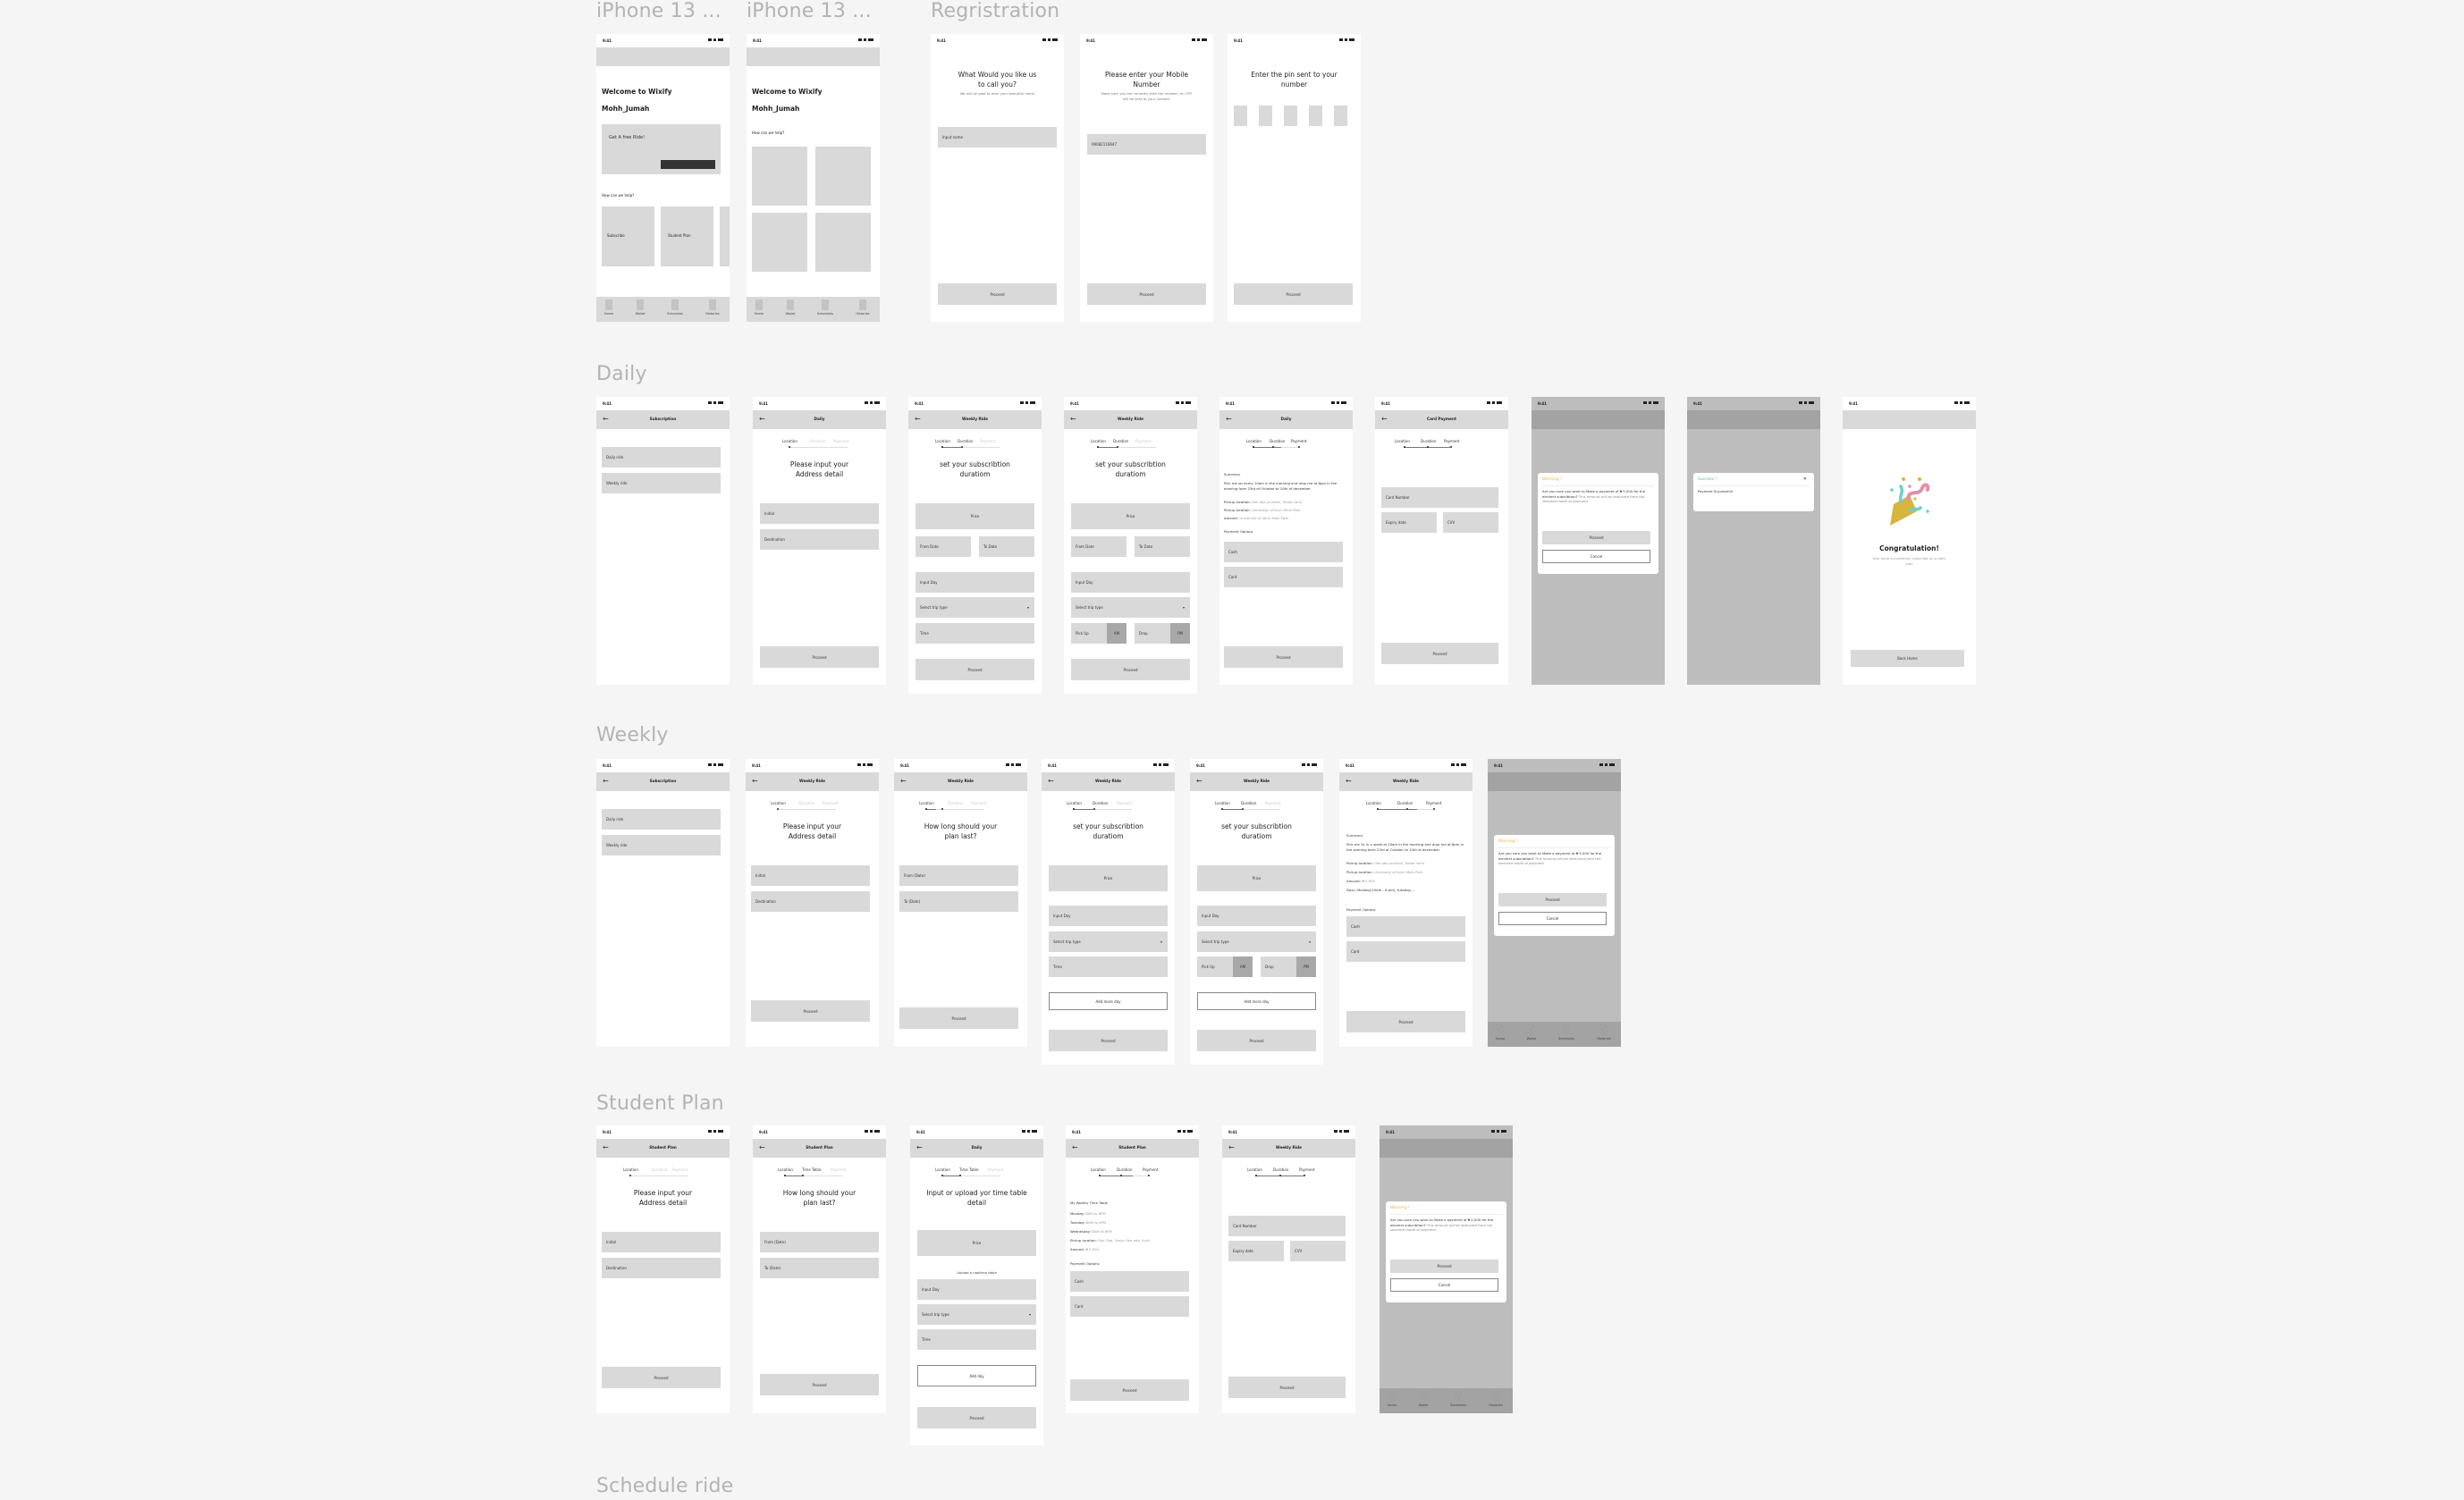 The height and width of the screenshot is (1500, 2464). Describe the element at coordinates (1409, 522) in the screenshot. I see `expiry-date-input: Expiry date` at that location.